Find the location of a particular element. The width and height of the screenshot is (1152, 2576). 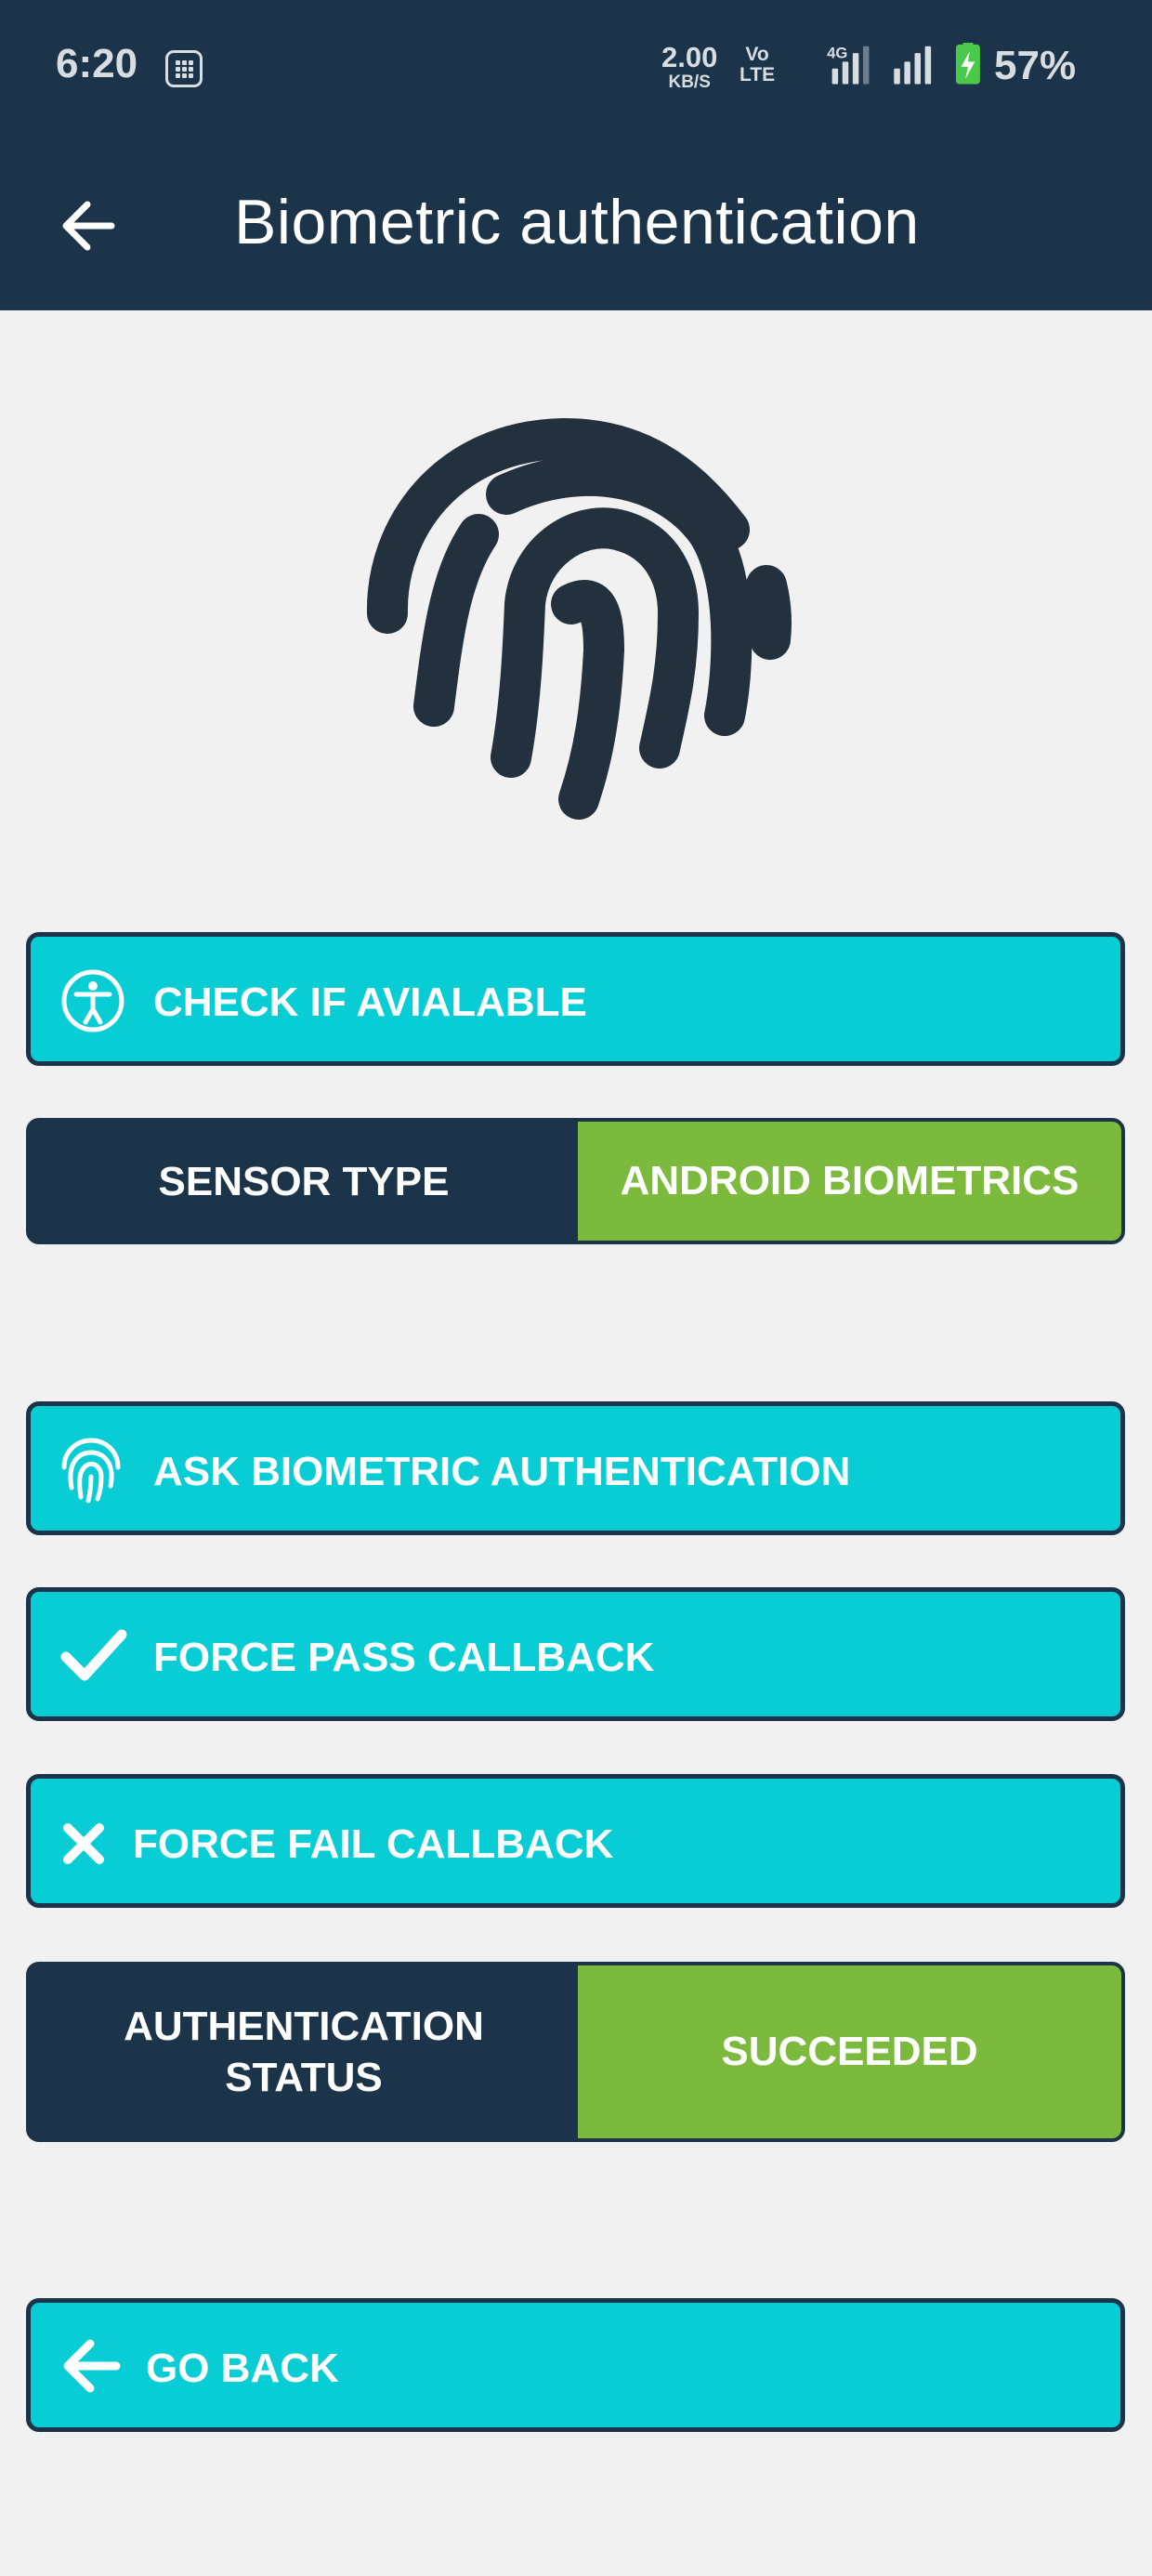

check-icon is located at coordinates (93, 1655).